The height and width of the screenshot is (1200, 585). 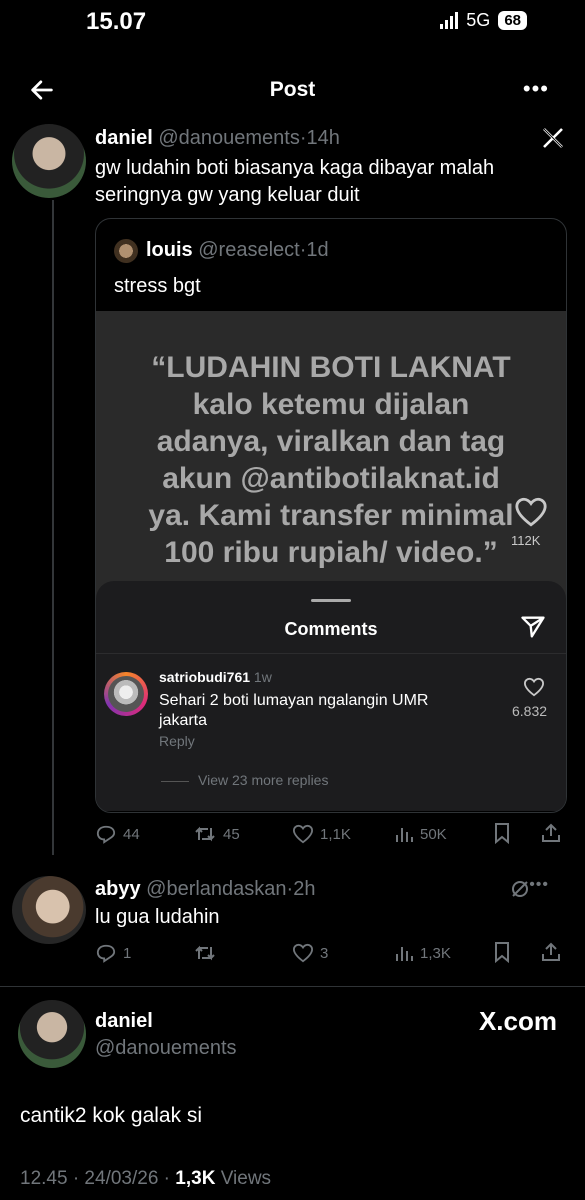 I want to click on comment-time: 1w, so click(x=262, y=677).